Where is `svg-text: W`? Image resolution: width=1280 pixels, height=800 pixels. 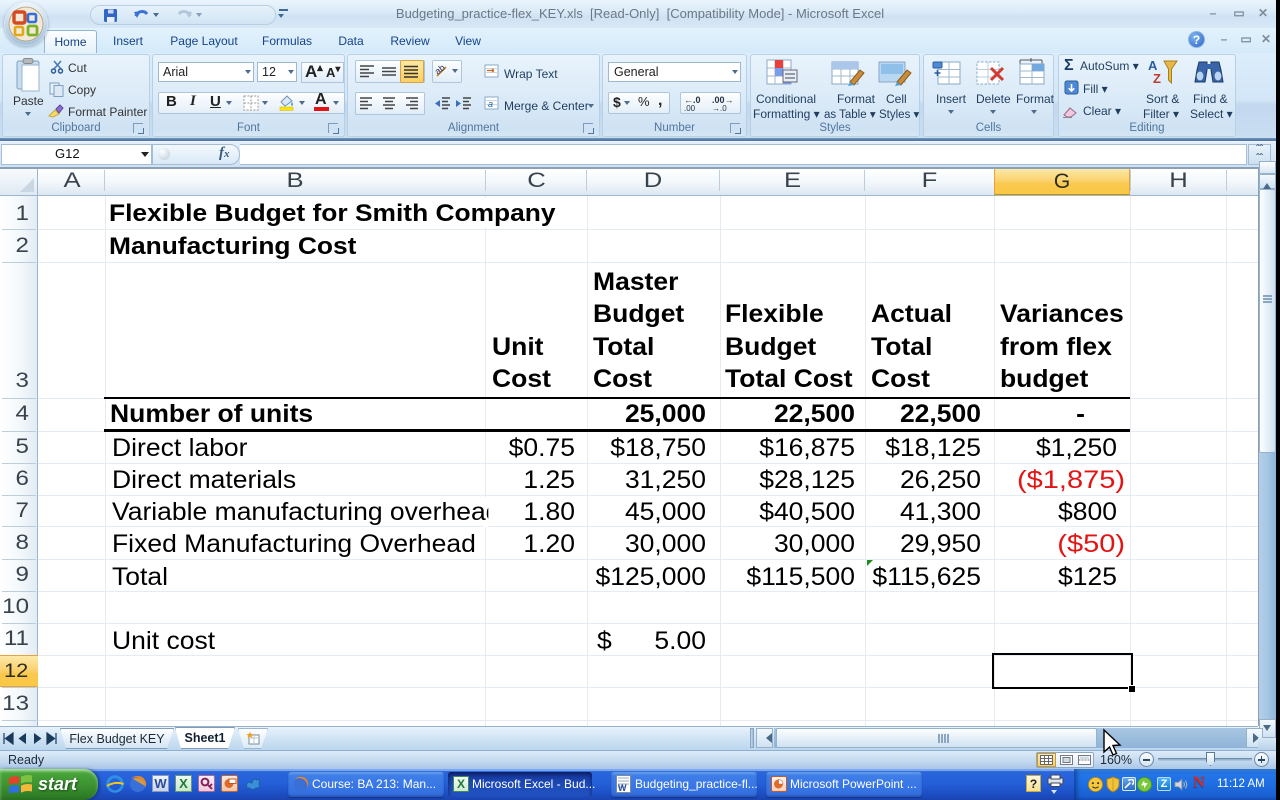 svg-text: W is located at coordinates (622, 788).